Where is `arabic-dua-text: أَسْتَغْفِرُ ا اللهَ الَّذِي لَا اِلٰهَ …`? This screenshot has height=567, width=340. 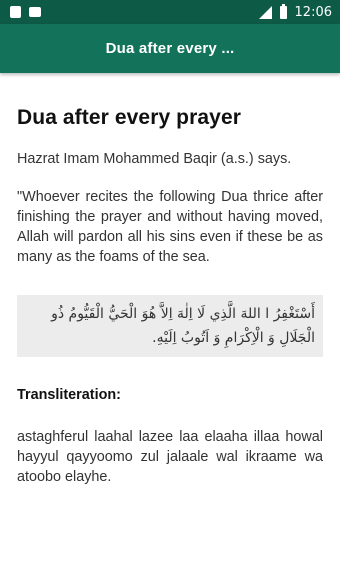 arabic-dua-text: أَسْتَغْفِرُ ا اللهَ الَّذِي لَا اِلٰهَ … is located at coordinates (170, 326).